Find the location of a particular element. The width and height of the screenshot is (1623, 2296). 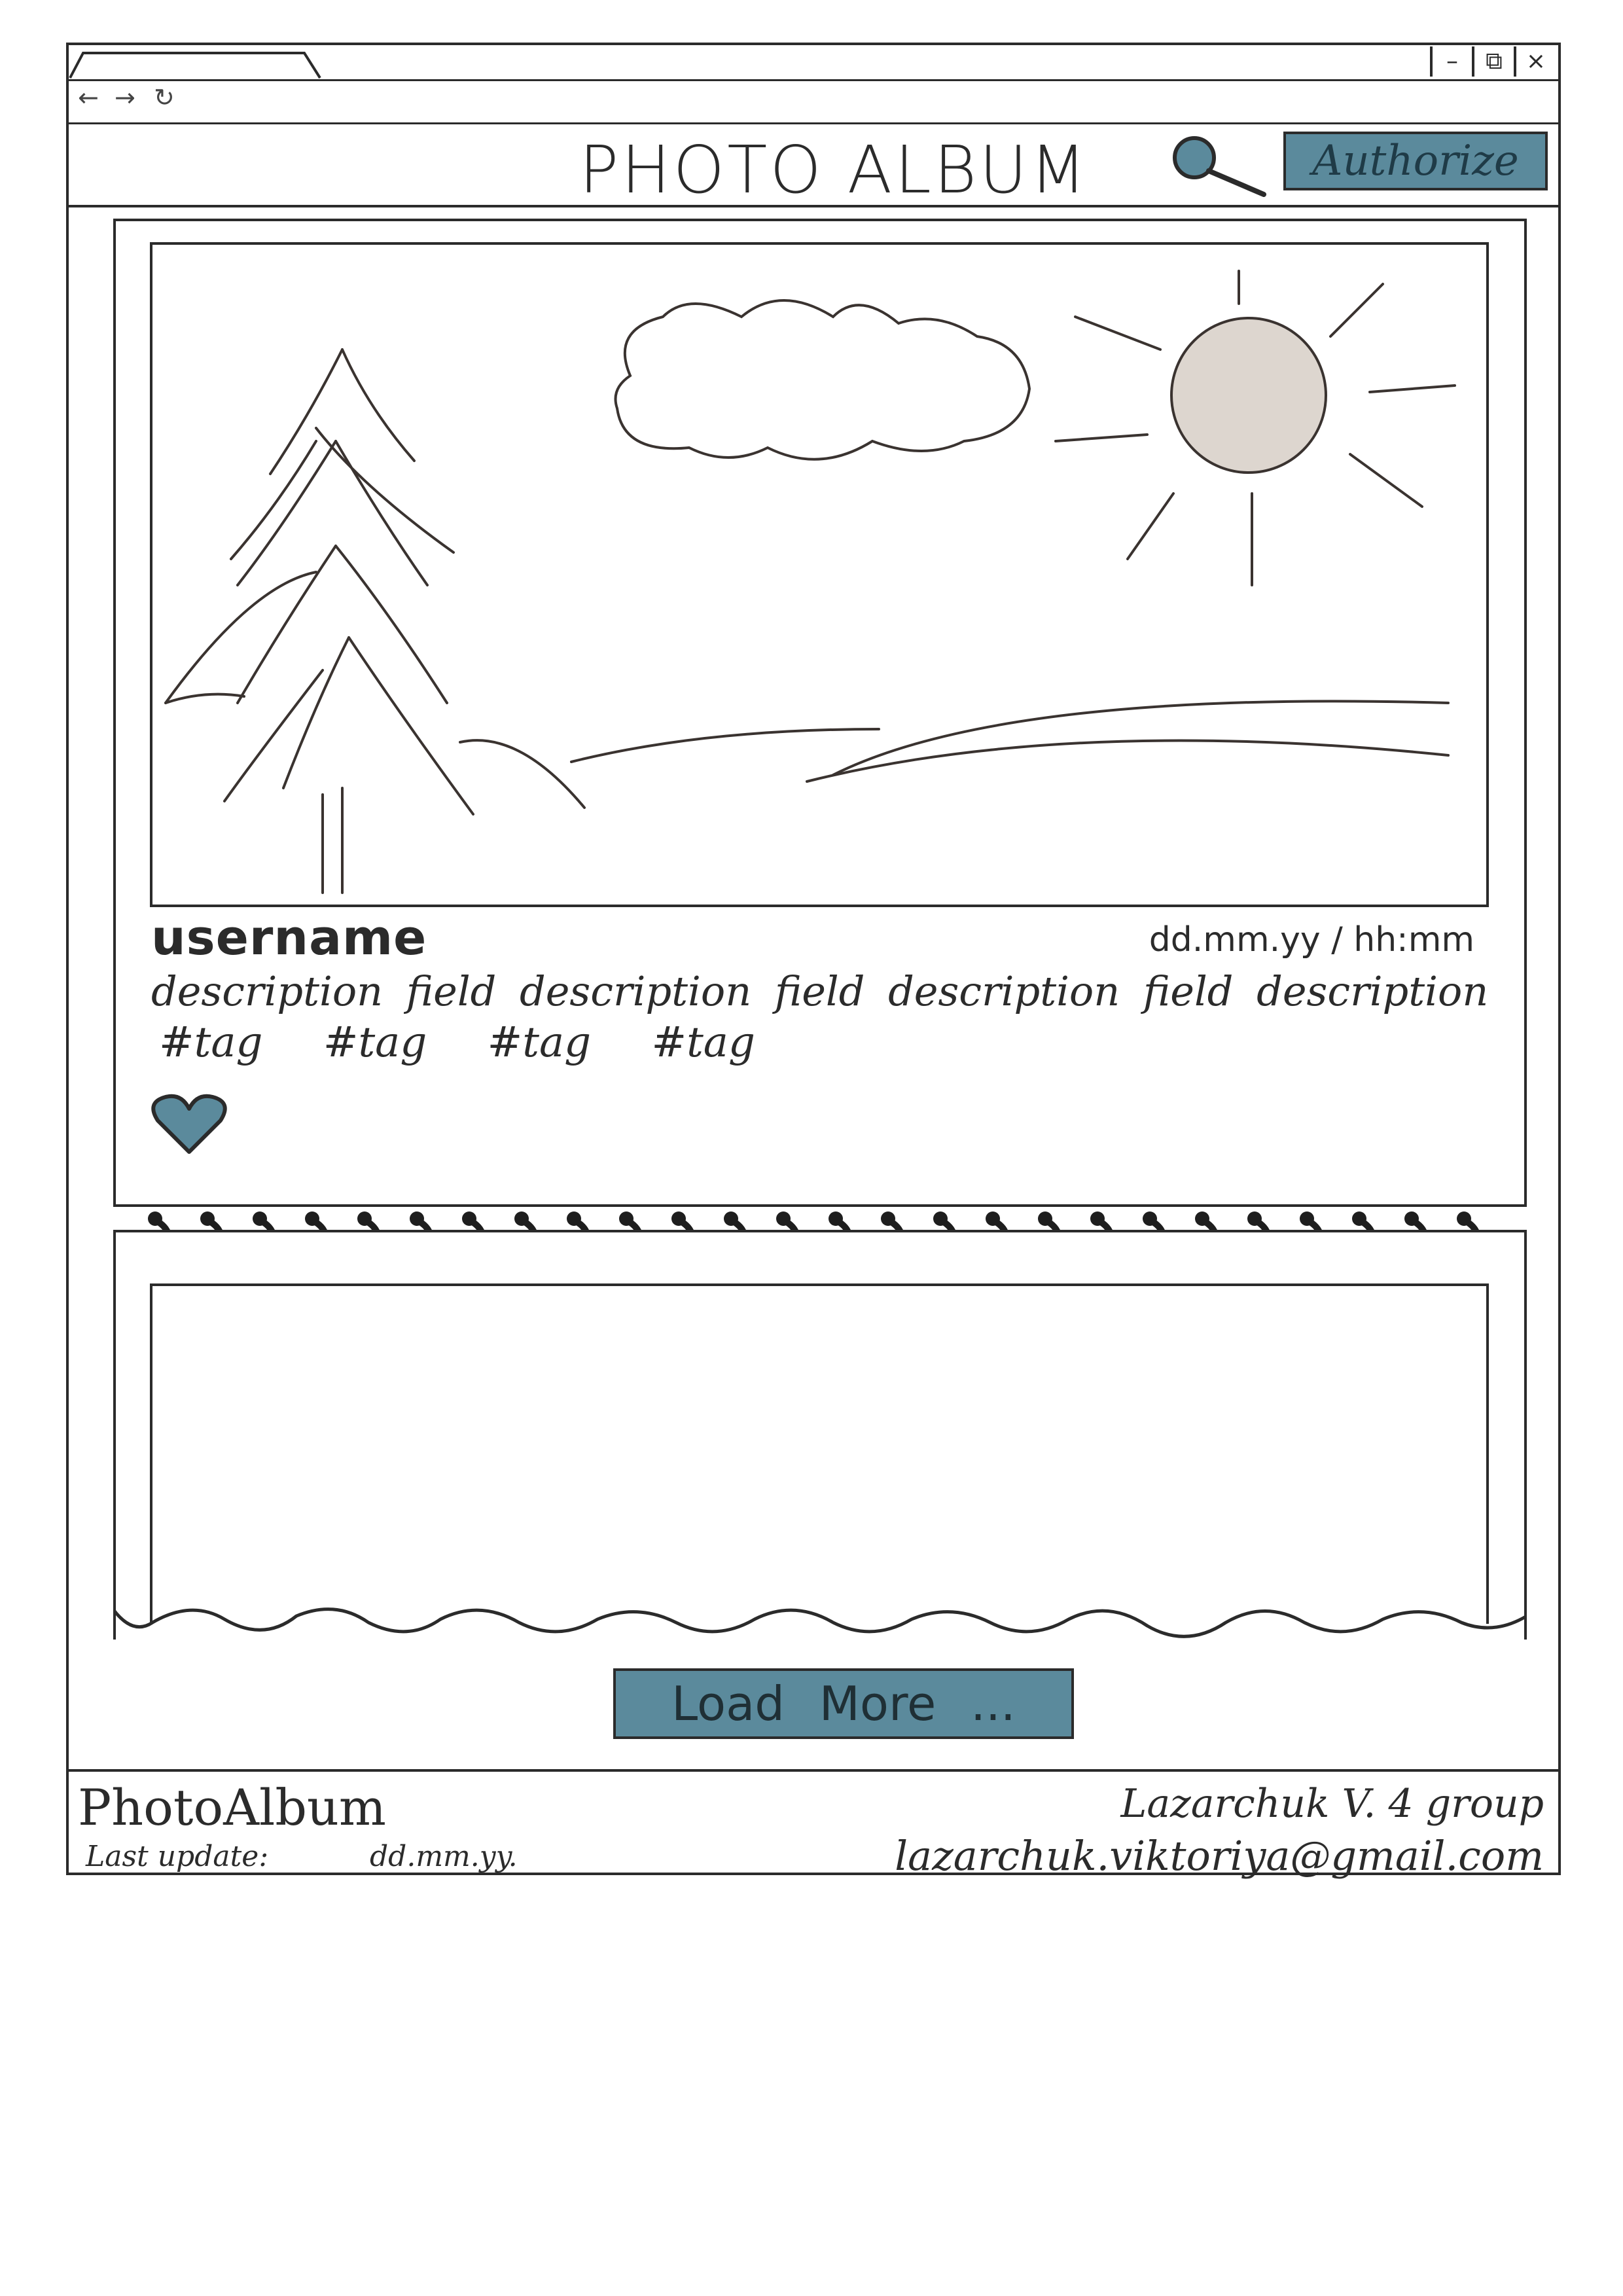

back-icon: ← is located at coordinates (88, 97).